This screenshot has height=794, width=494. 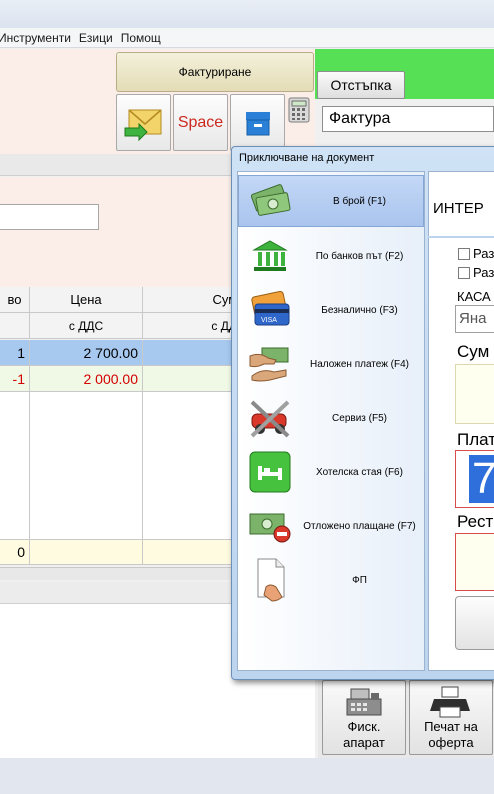 What do you see at coordinates (15, 326) in the screenshot?
I see `col-qty-subheader` at bounding box center [15, 326].